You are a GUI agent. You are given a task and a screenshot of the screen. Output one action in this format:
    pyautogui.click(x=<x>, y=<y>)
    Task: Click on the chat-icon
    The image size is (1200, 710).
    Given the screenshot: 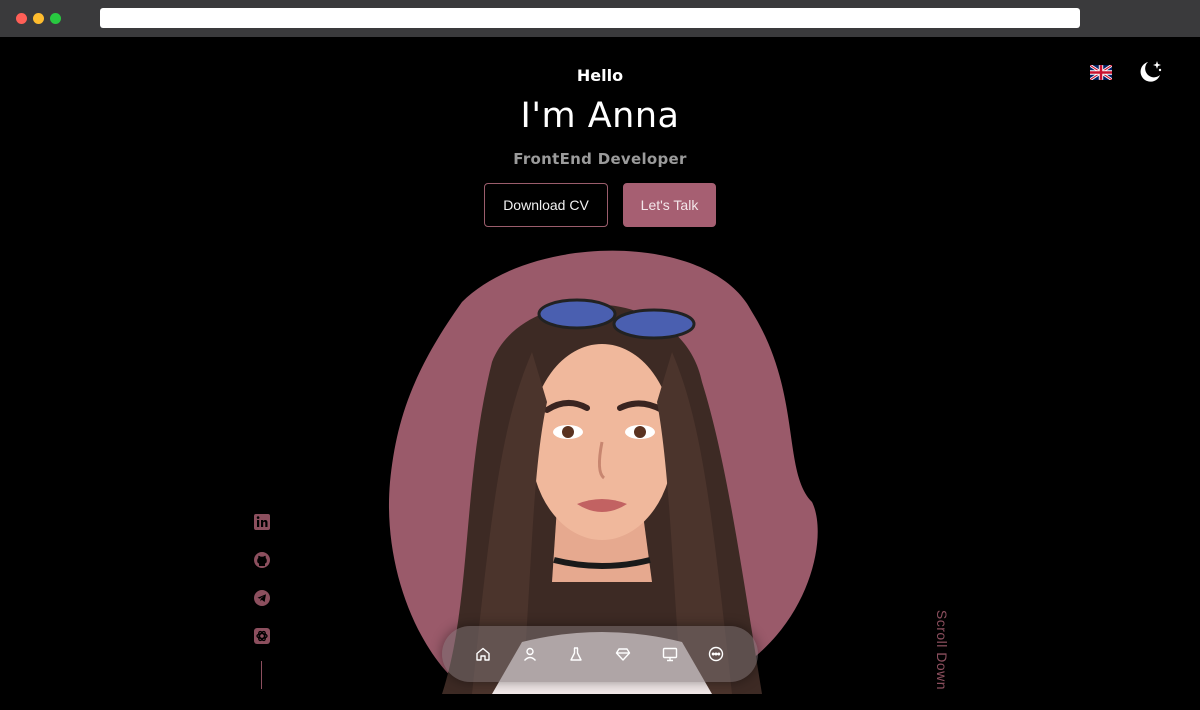 What is the action you would take?
    pyautogui.click(x=716, y=654)
    